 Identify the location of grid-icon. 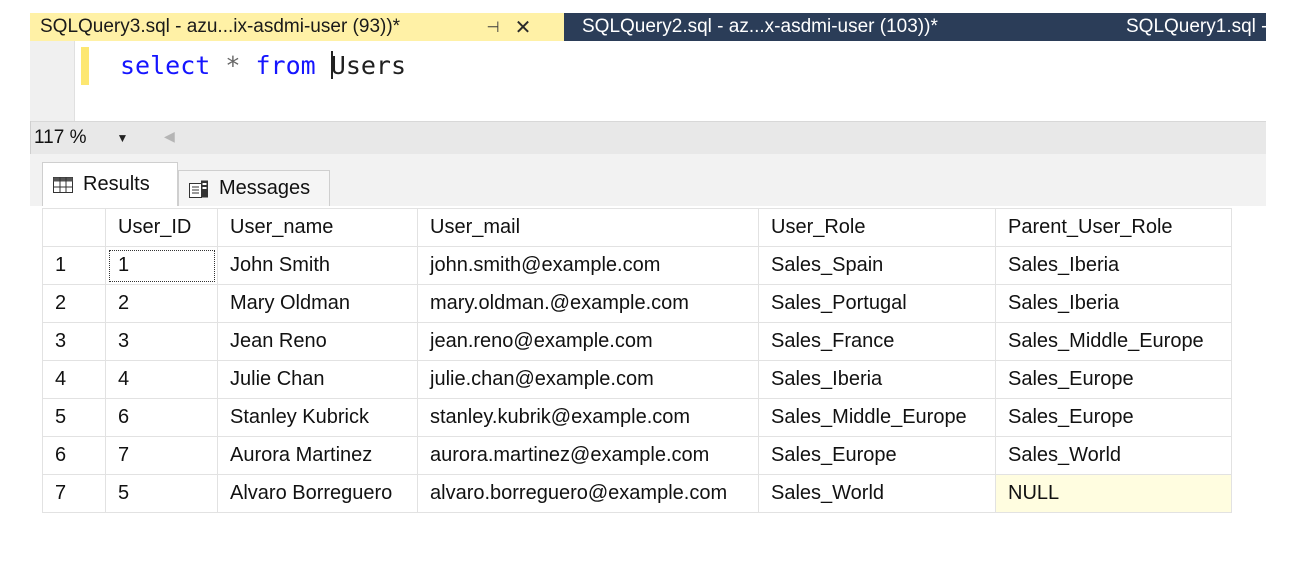
(63, 184).